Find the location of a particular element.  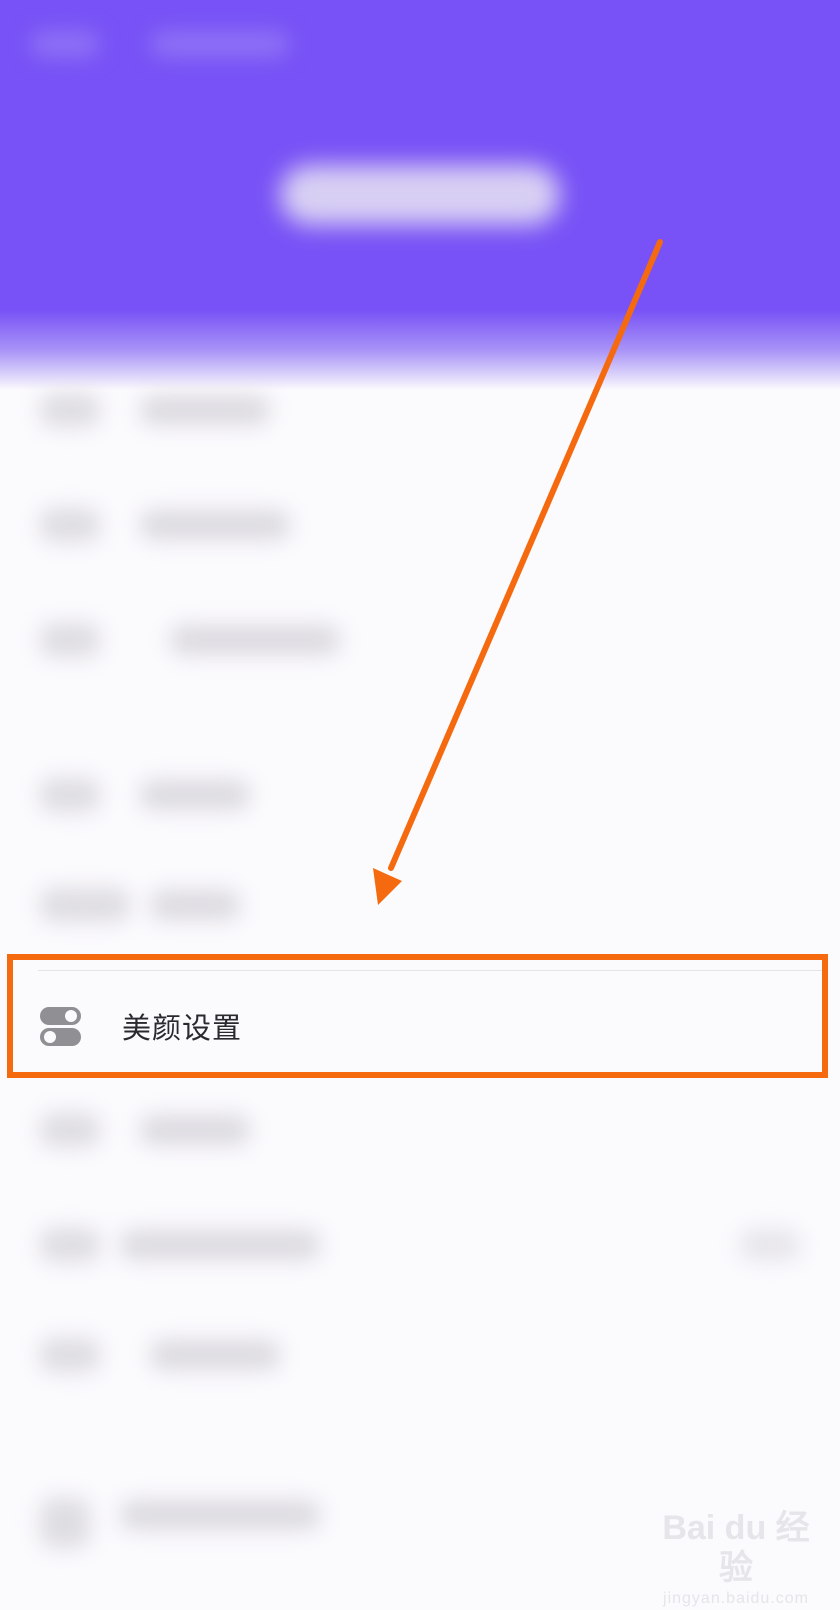

watermark-url: jingyan.baidu.com is located at coordinates (736, 1598).